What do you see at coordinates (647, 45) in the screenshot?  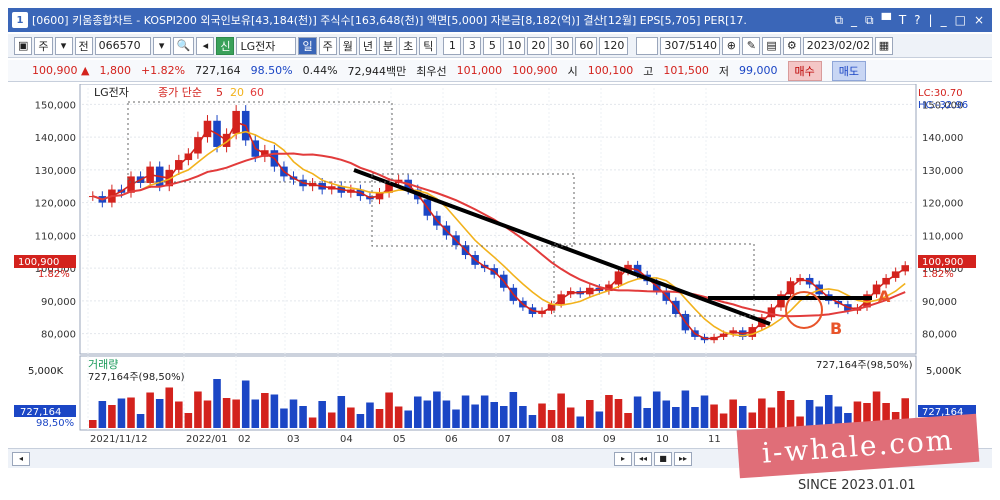 I see `interval-input` at bounding box center [647, 45].